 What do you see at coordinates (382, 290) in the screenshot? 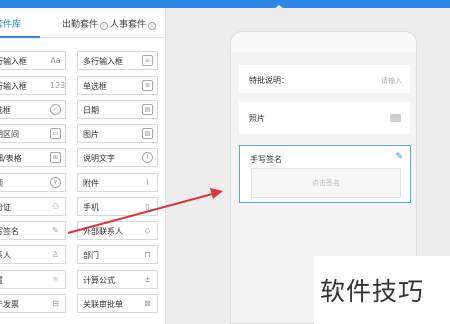
I see `watermark: 软件技巧` at bounding box center [382, 290].